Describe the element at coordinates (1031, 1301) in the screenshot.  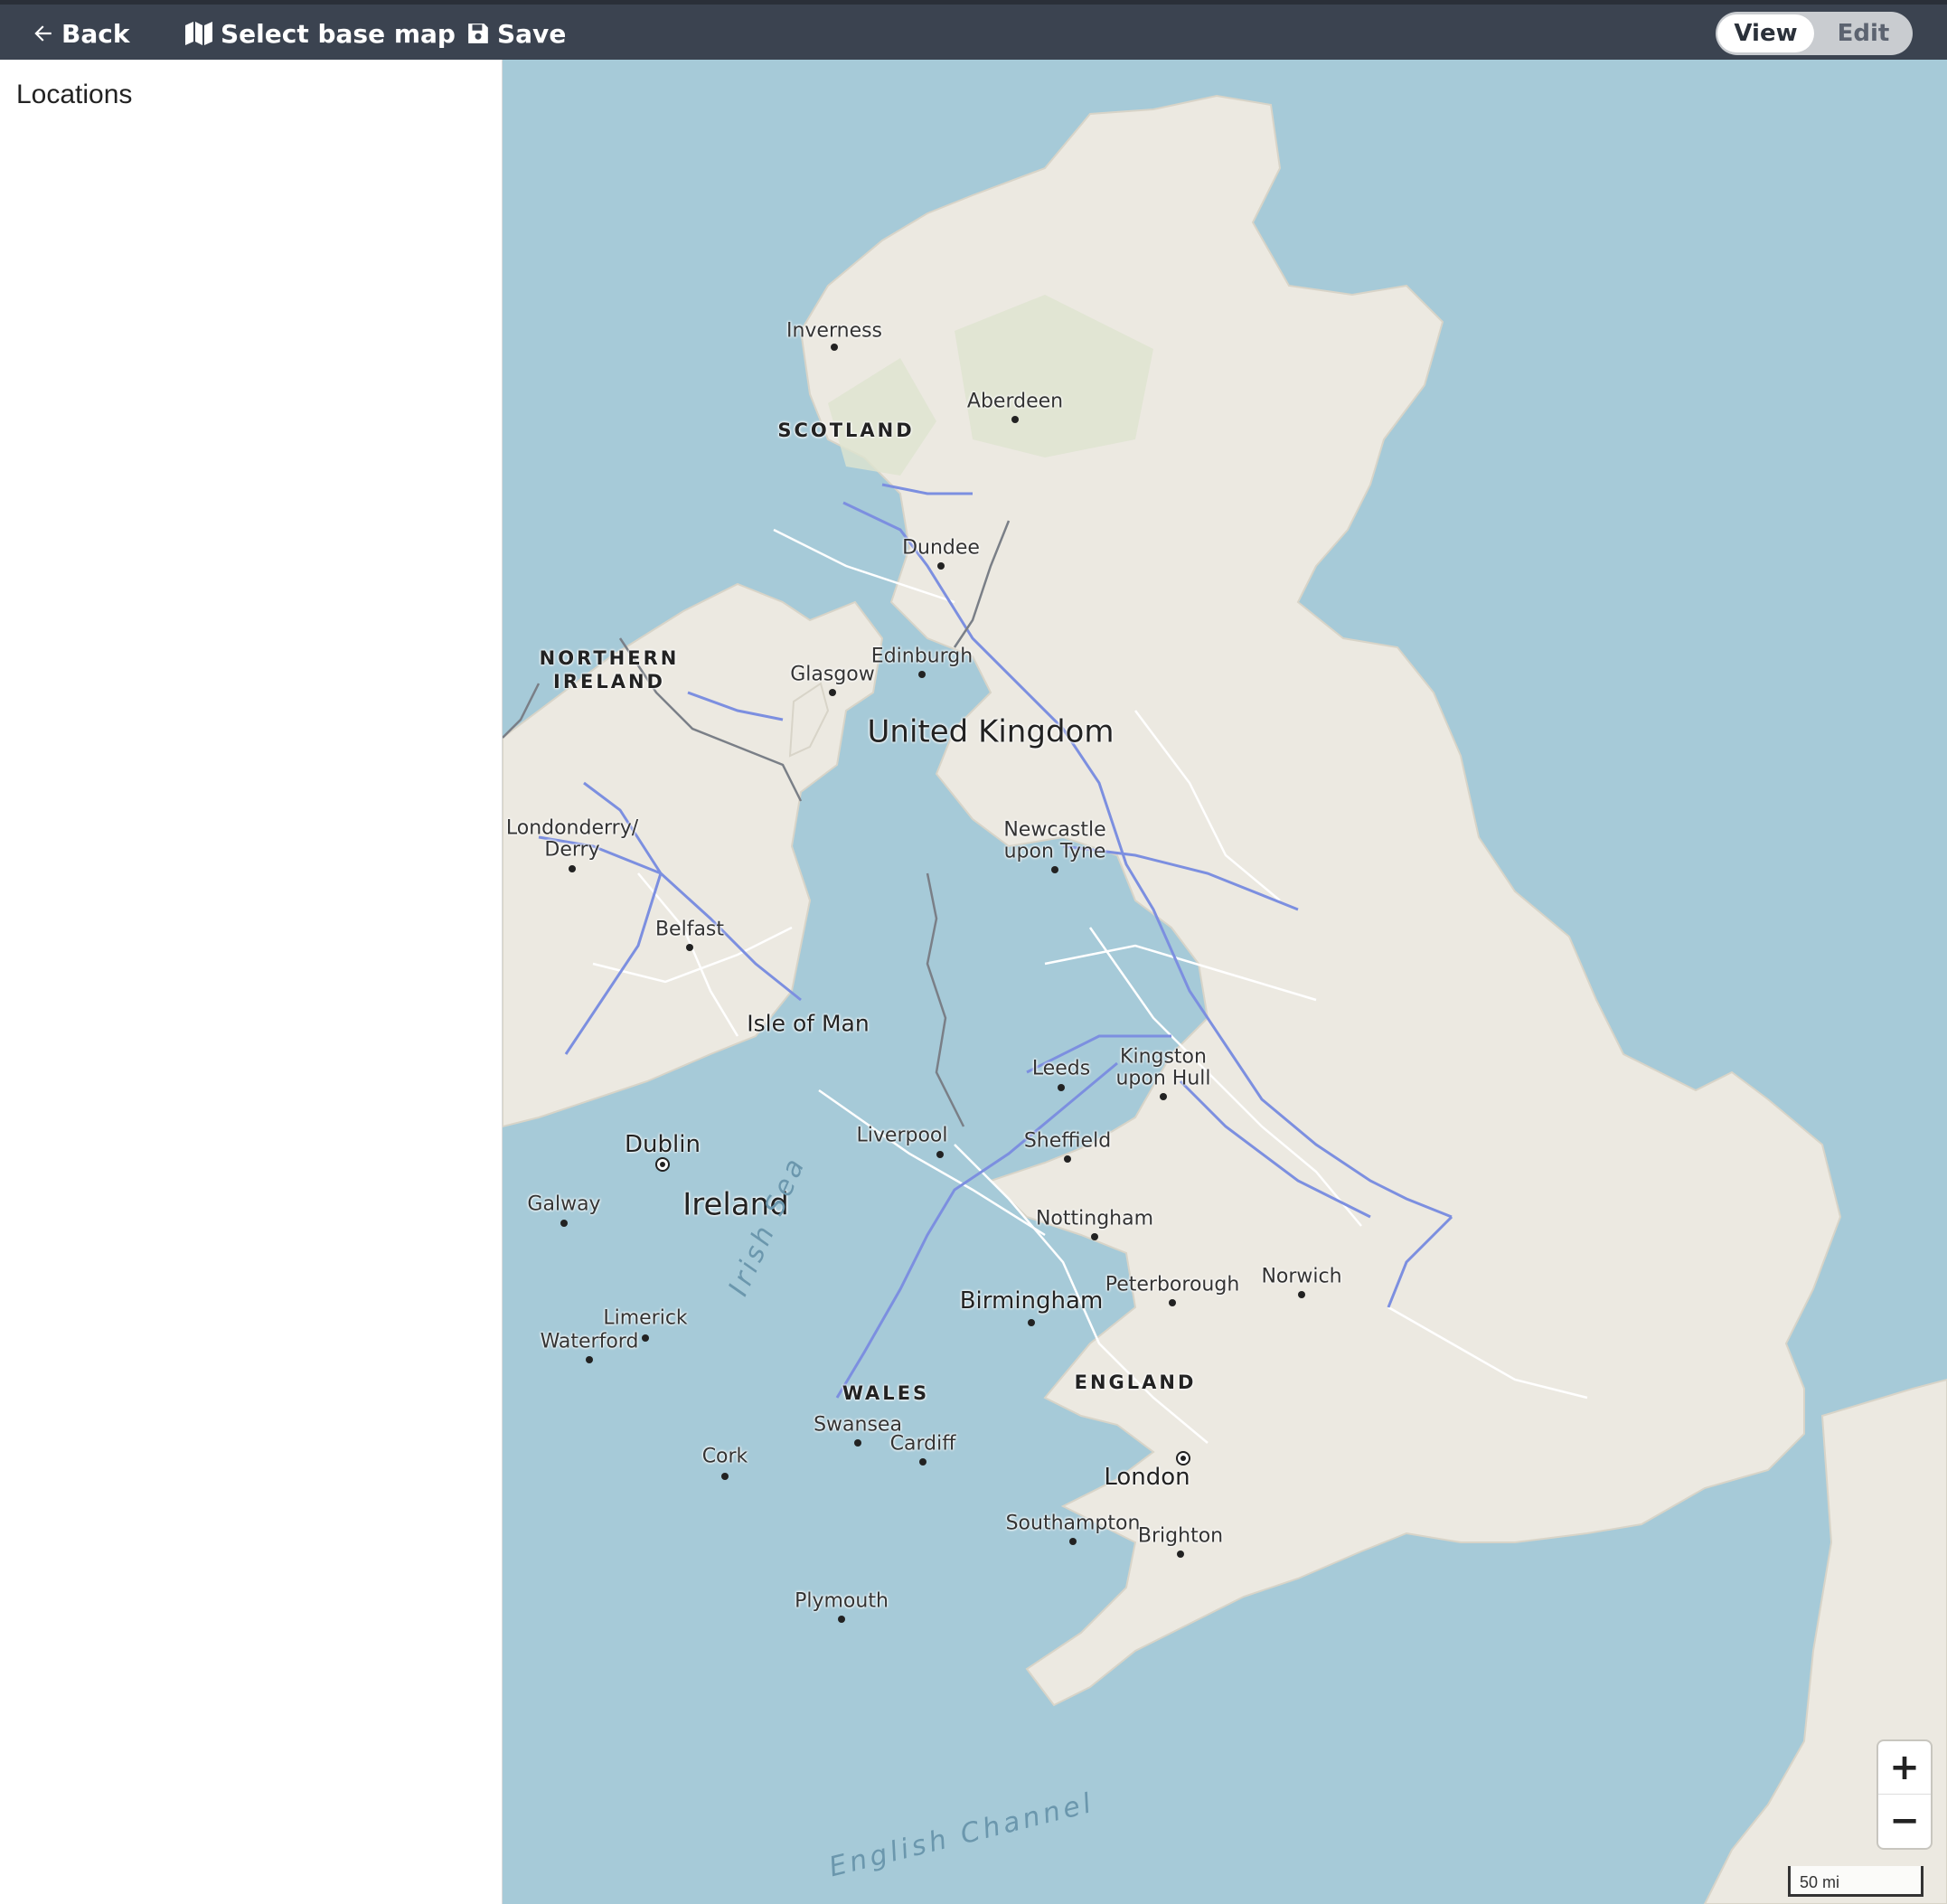
I see `city-label-birmingham: Birmingham` at that location.